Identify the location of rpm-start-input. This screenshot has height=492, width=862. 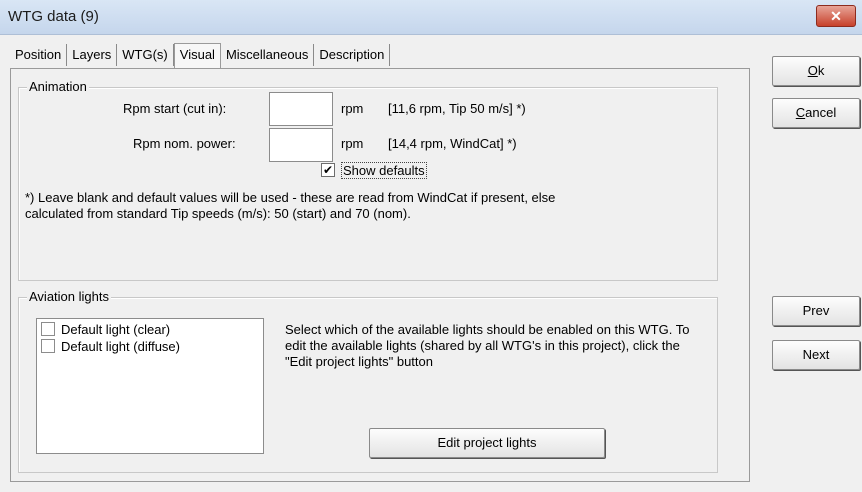
(301, 109).